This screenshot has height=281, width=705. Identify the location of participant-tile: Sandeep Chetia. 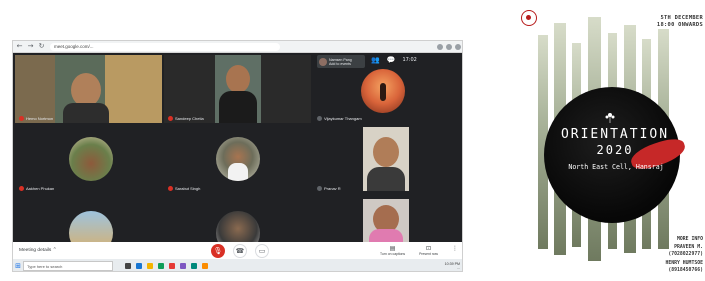
(237, 89).